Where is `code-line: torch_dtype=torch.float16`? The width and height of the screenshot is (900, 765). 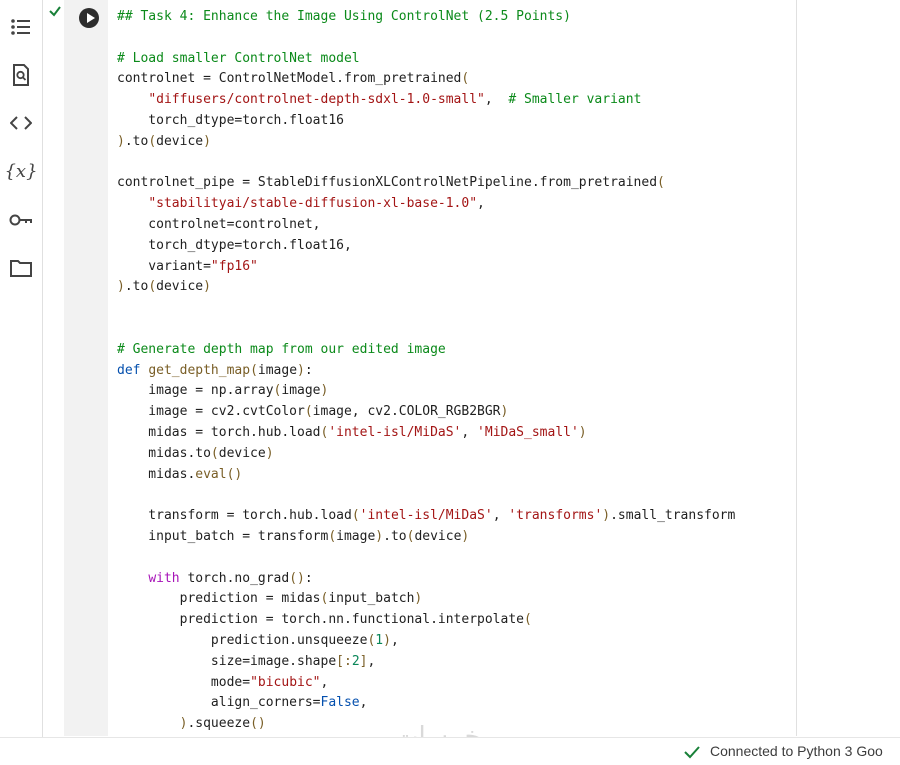 code-line: torch_dtype=torch.float16 is located at coordinates (426, 121).